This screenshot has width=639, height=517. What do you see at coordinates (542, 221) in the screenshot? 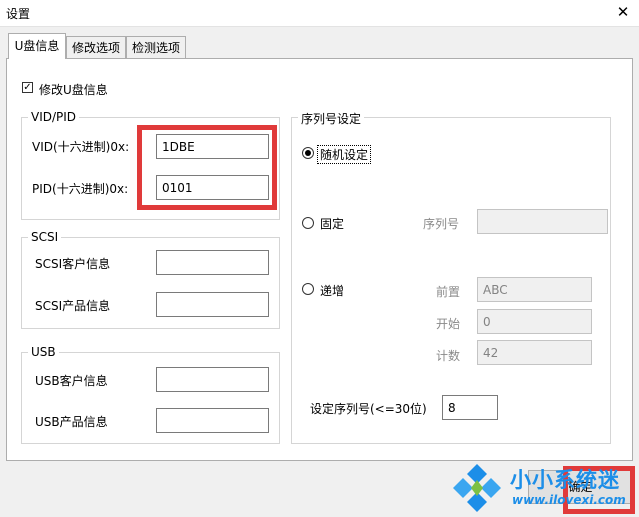
I see `serial-input` at bounding box center [542, 221].